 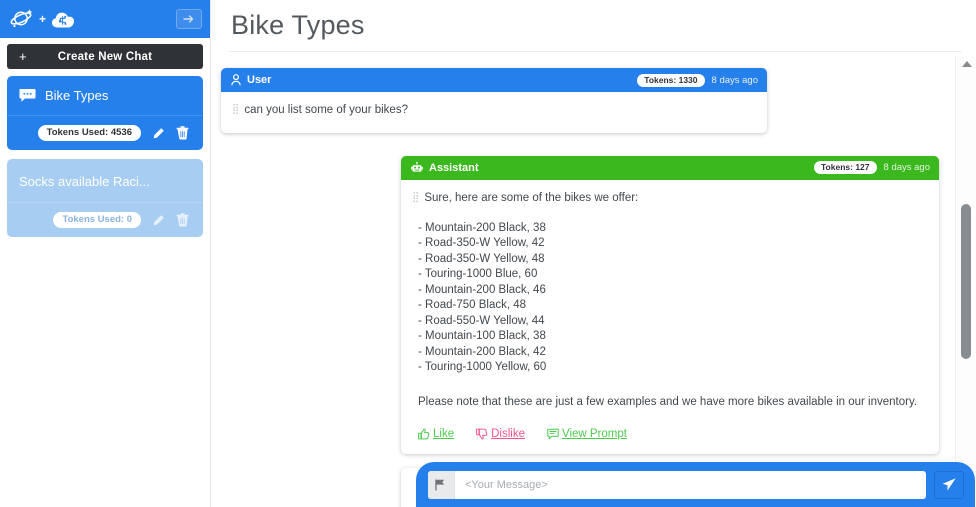 What do you see at coordinates (236, 80) in the screenshot?
I see `person-icon` at bounding box center [236, 80].